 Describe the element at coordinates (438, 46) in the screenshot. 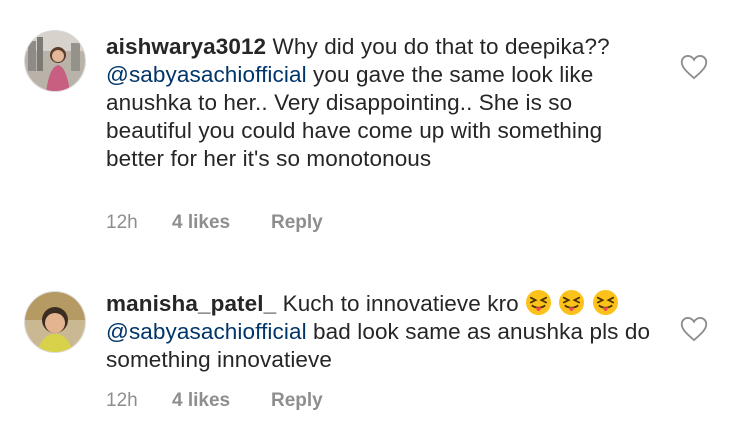

I see `comment-body: Why did you do that to deepika??` at that location.